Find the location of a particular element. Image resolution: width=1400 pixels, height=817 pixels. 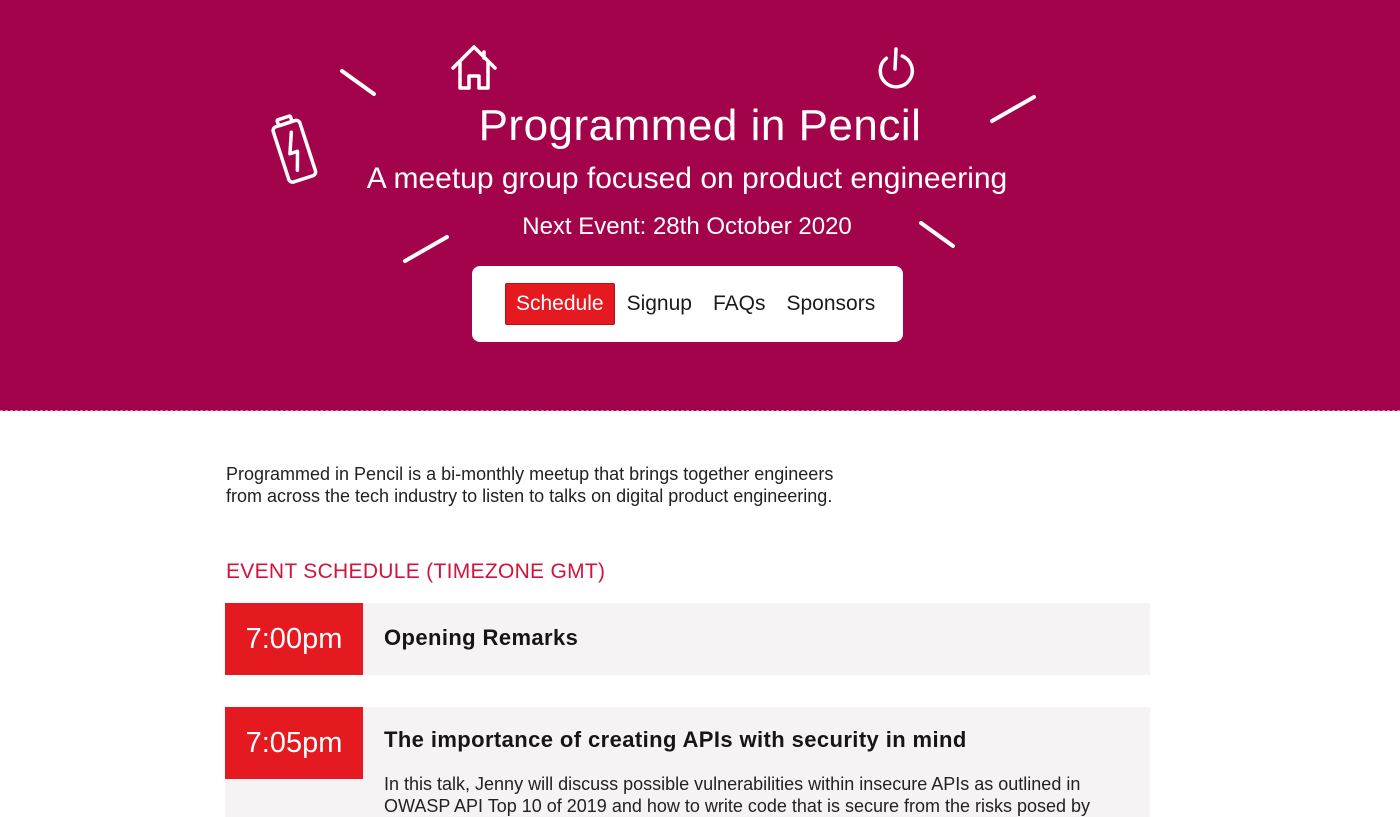

next-event-date: Next Event: 28th October 2020 is located at coordinates (687, 226).